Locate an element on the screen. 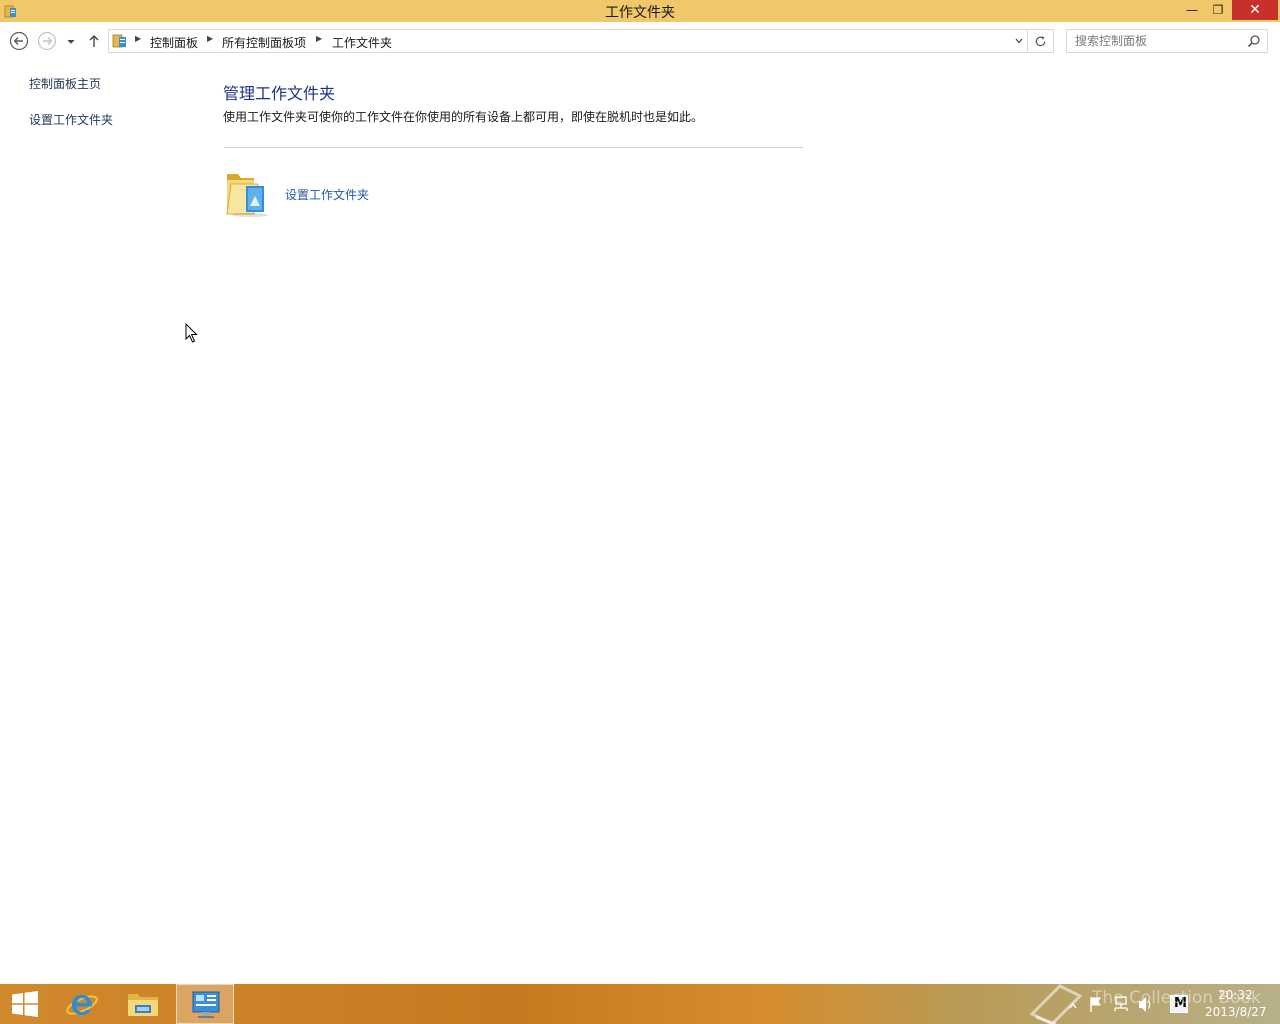 Image resolution: width=1280 pixels, height=1024 pixels. address-bar: ▶ 控制面板 ▶ 所有控制面板项 ▶ 工作文件夹 is located at coordinates (568, 41).